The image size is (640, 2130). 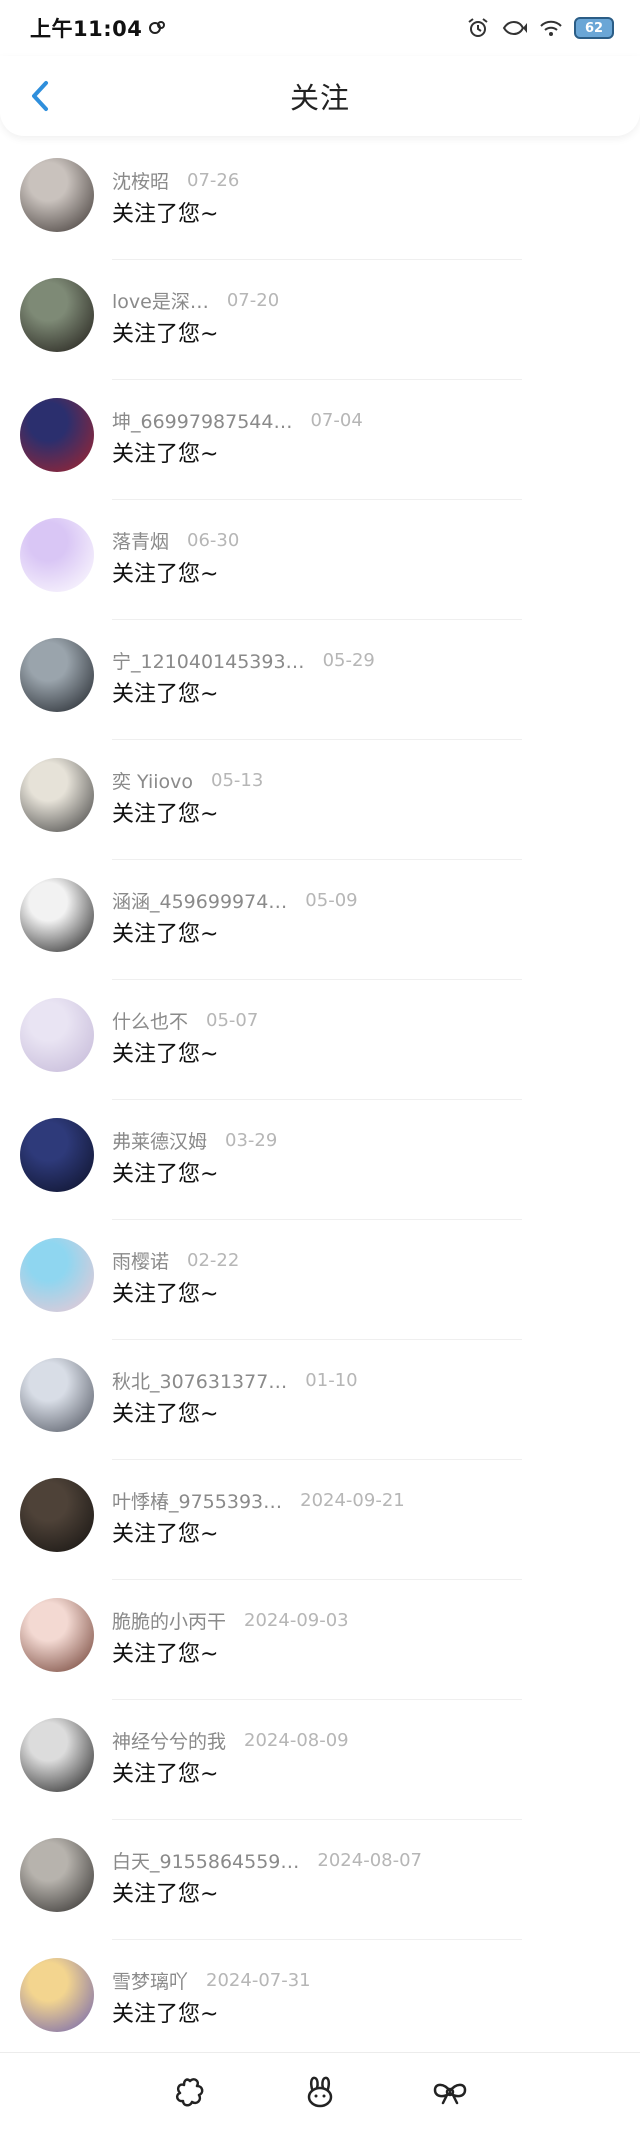 I want to click on notification-row: 奕 Yiiovo 05-13 关注了您~, so click(x=320, y=800).